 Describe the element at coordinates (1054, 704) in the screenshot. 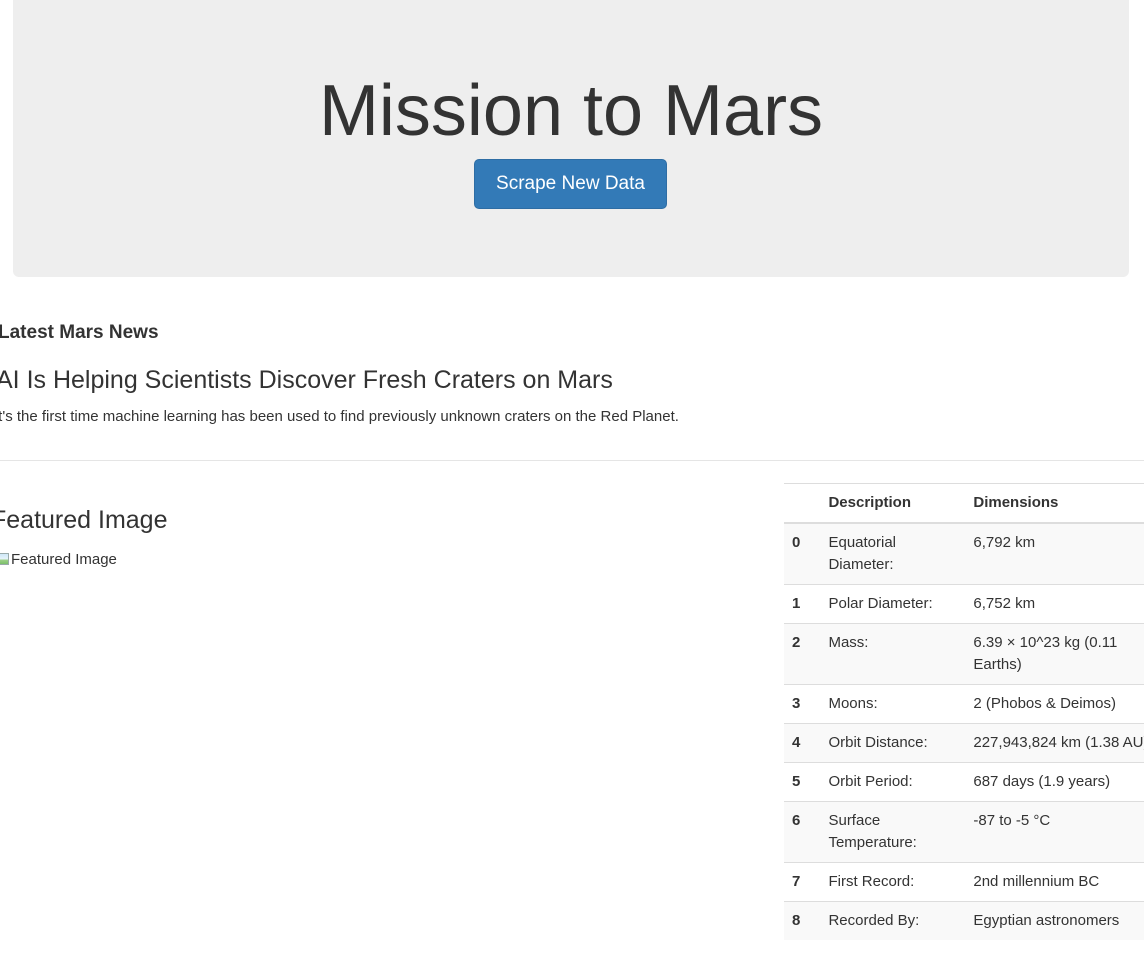

I see `row-value: 2 (Phobos & Deimos)` at that location.